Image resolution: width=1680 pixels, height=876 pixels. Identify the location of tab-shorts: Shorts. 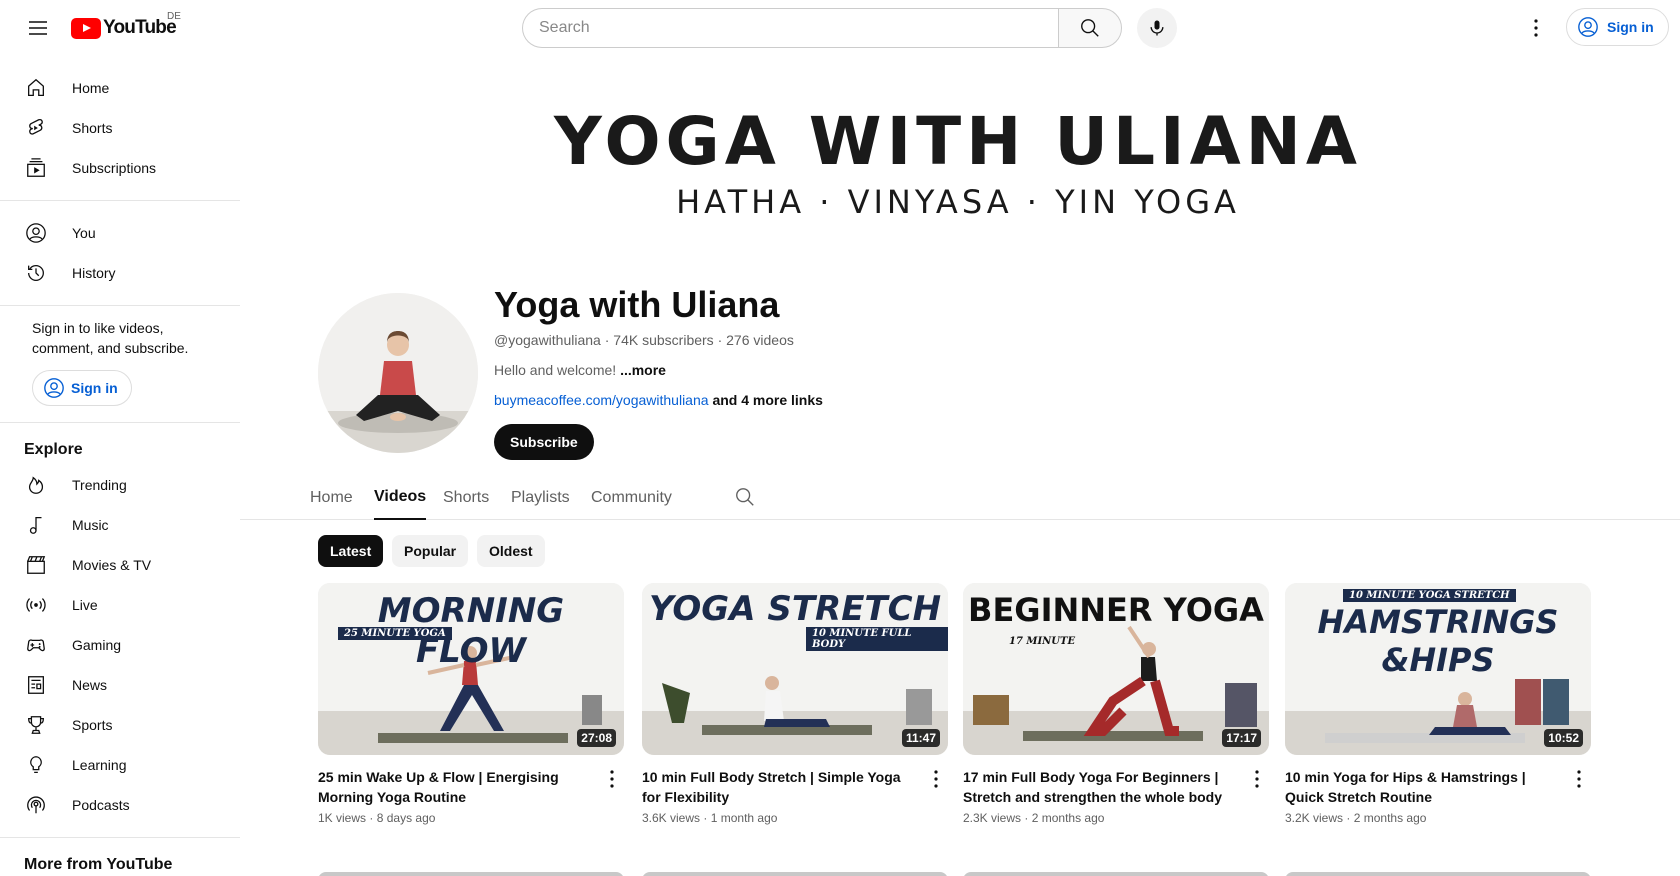
(466, 498).